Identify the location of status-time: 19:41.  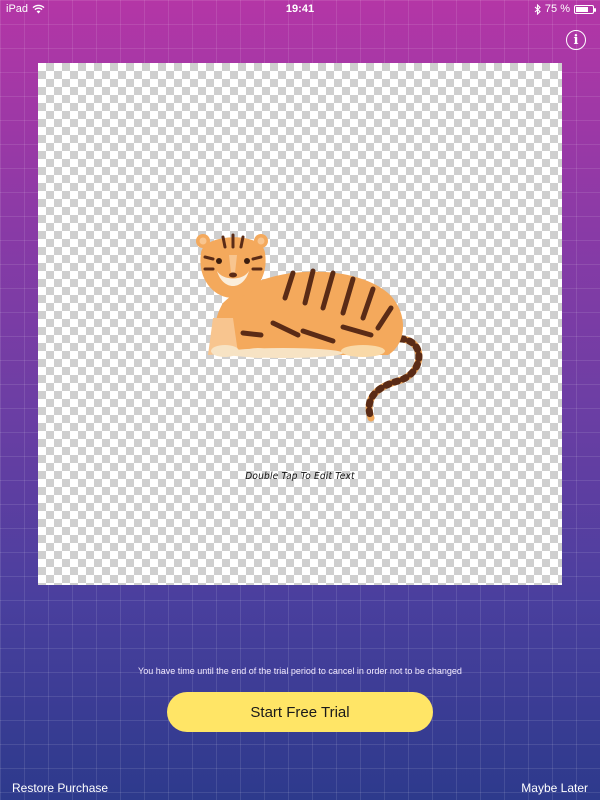
(300, 9).